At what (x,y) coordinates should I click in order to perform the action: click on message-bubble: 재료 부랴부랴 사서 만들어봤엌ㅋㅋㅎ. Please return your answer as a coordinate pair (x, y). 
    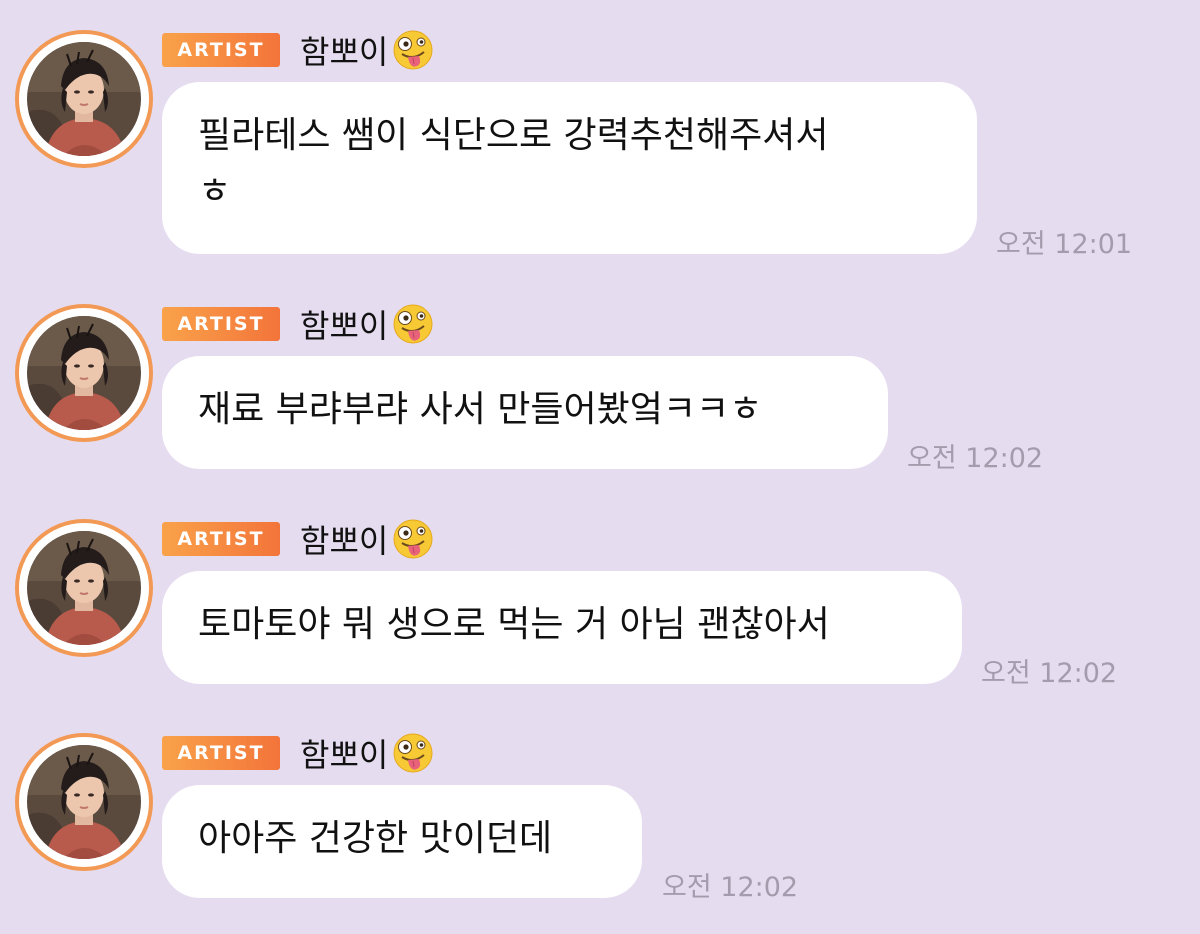
    Looking at the image, I should click on (525, 412).